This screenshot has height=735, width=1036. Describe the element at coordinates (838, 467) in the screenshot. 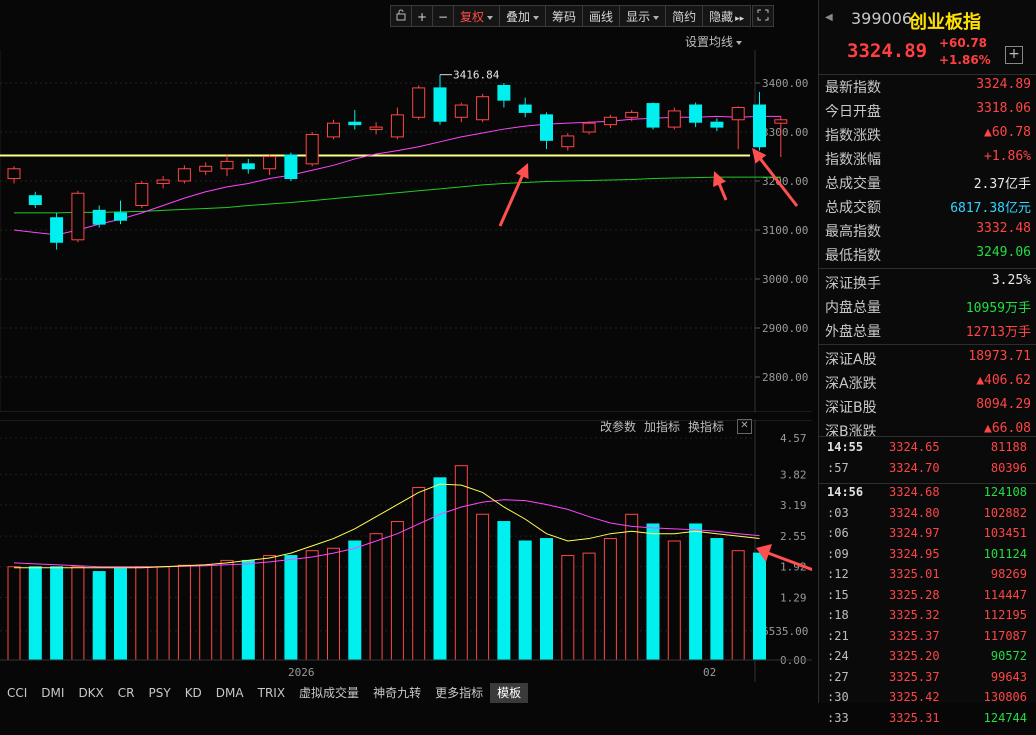

I see `tick-time: :57` at that location.